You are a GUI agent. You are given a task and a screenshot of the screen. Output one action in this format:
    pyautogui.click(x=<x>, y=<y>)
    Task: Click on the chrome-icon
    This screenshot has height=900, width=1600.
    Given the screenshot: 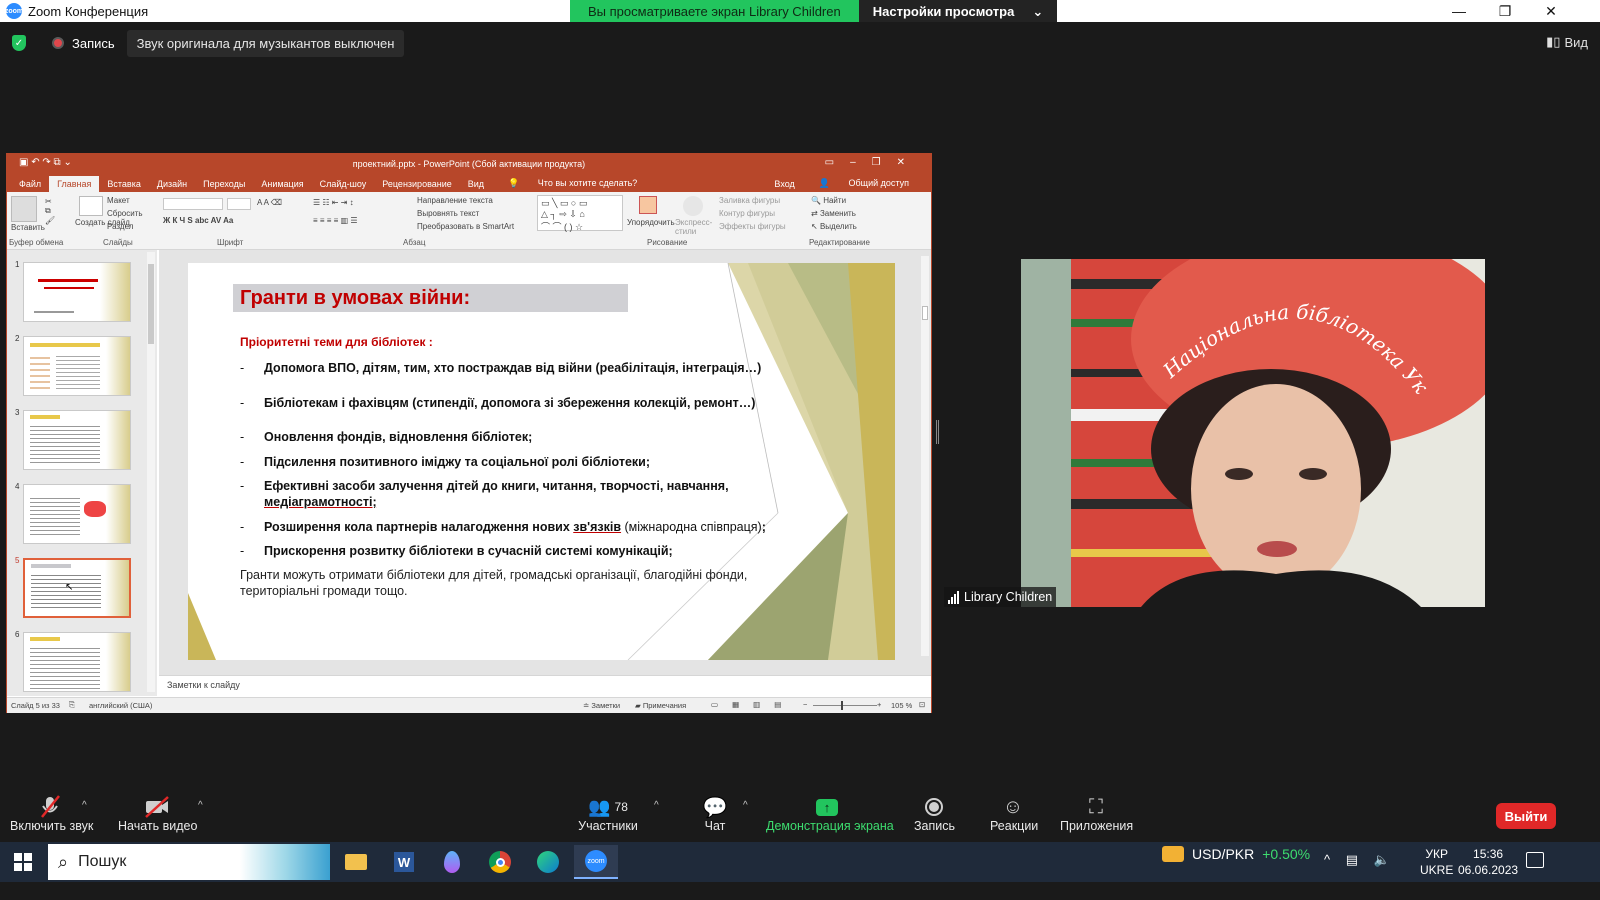 What is the action you would take?
    pyautogui.click(x=500, y=862)
    